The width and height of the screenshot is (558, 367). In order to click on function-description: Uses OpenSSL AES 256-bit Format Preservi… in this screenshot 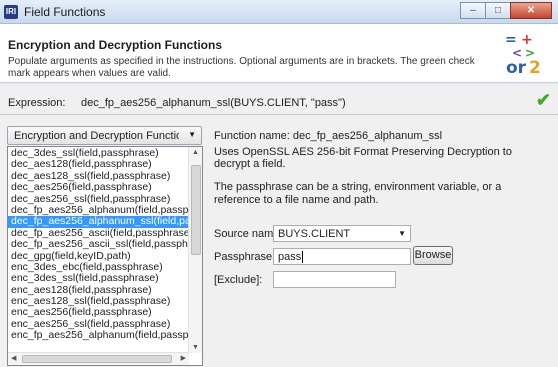, I will do `click(363, 158)`.